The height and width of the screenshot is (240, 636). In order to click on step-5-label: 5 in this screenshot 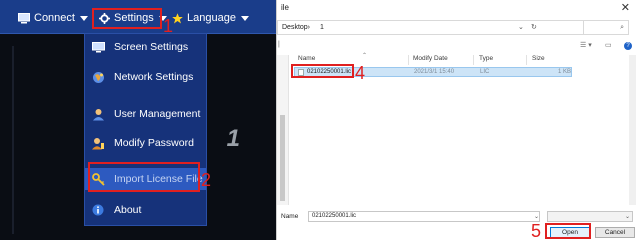, I will do `click(536, 230)`.